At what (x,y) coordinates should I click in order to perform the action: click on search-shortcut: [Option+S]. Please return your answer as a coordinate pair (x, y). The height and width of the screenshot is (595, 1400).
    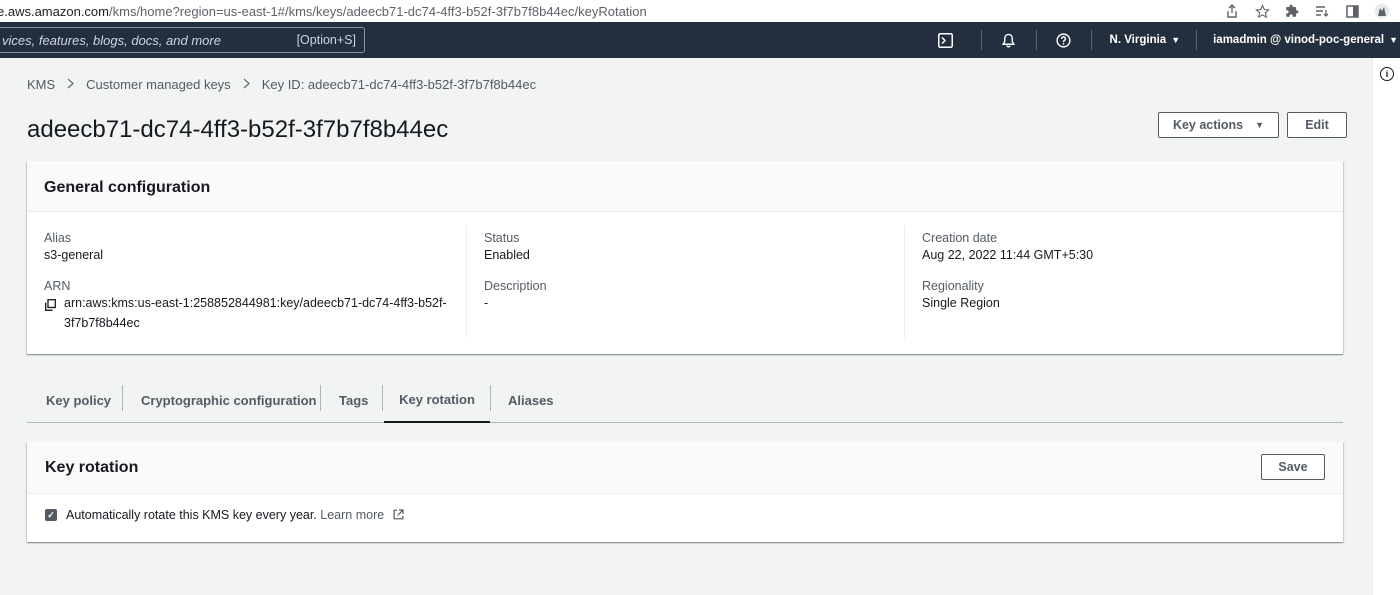
    Looking at the image, I should click on (326, 40).